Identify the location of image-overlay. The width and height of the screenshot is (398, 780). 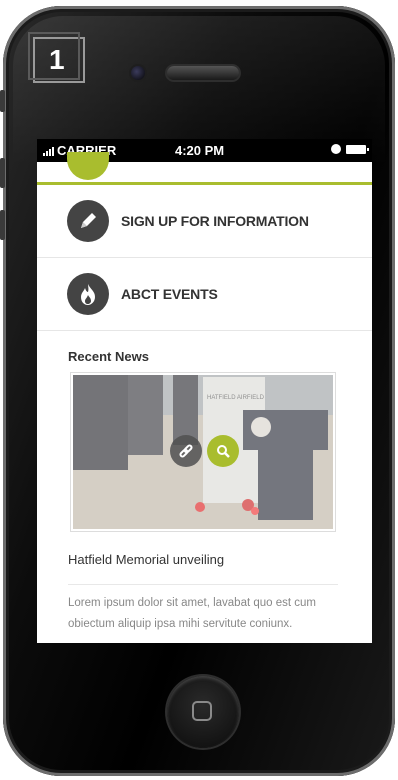
(203, 452).